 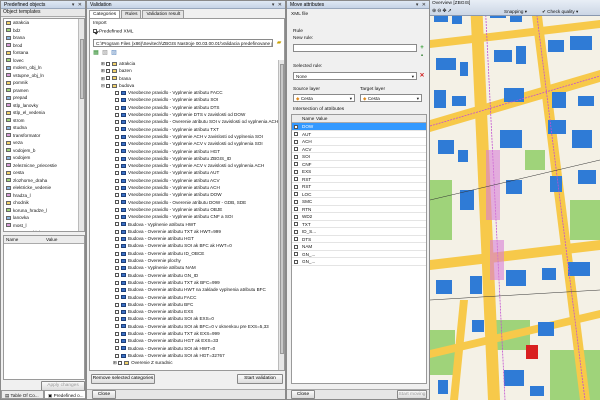 I want to click on add-icon: ▦, so click(x=96, y=53).